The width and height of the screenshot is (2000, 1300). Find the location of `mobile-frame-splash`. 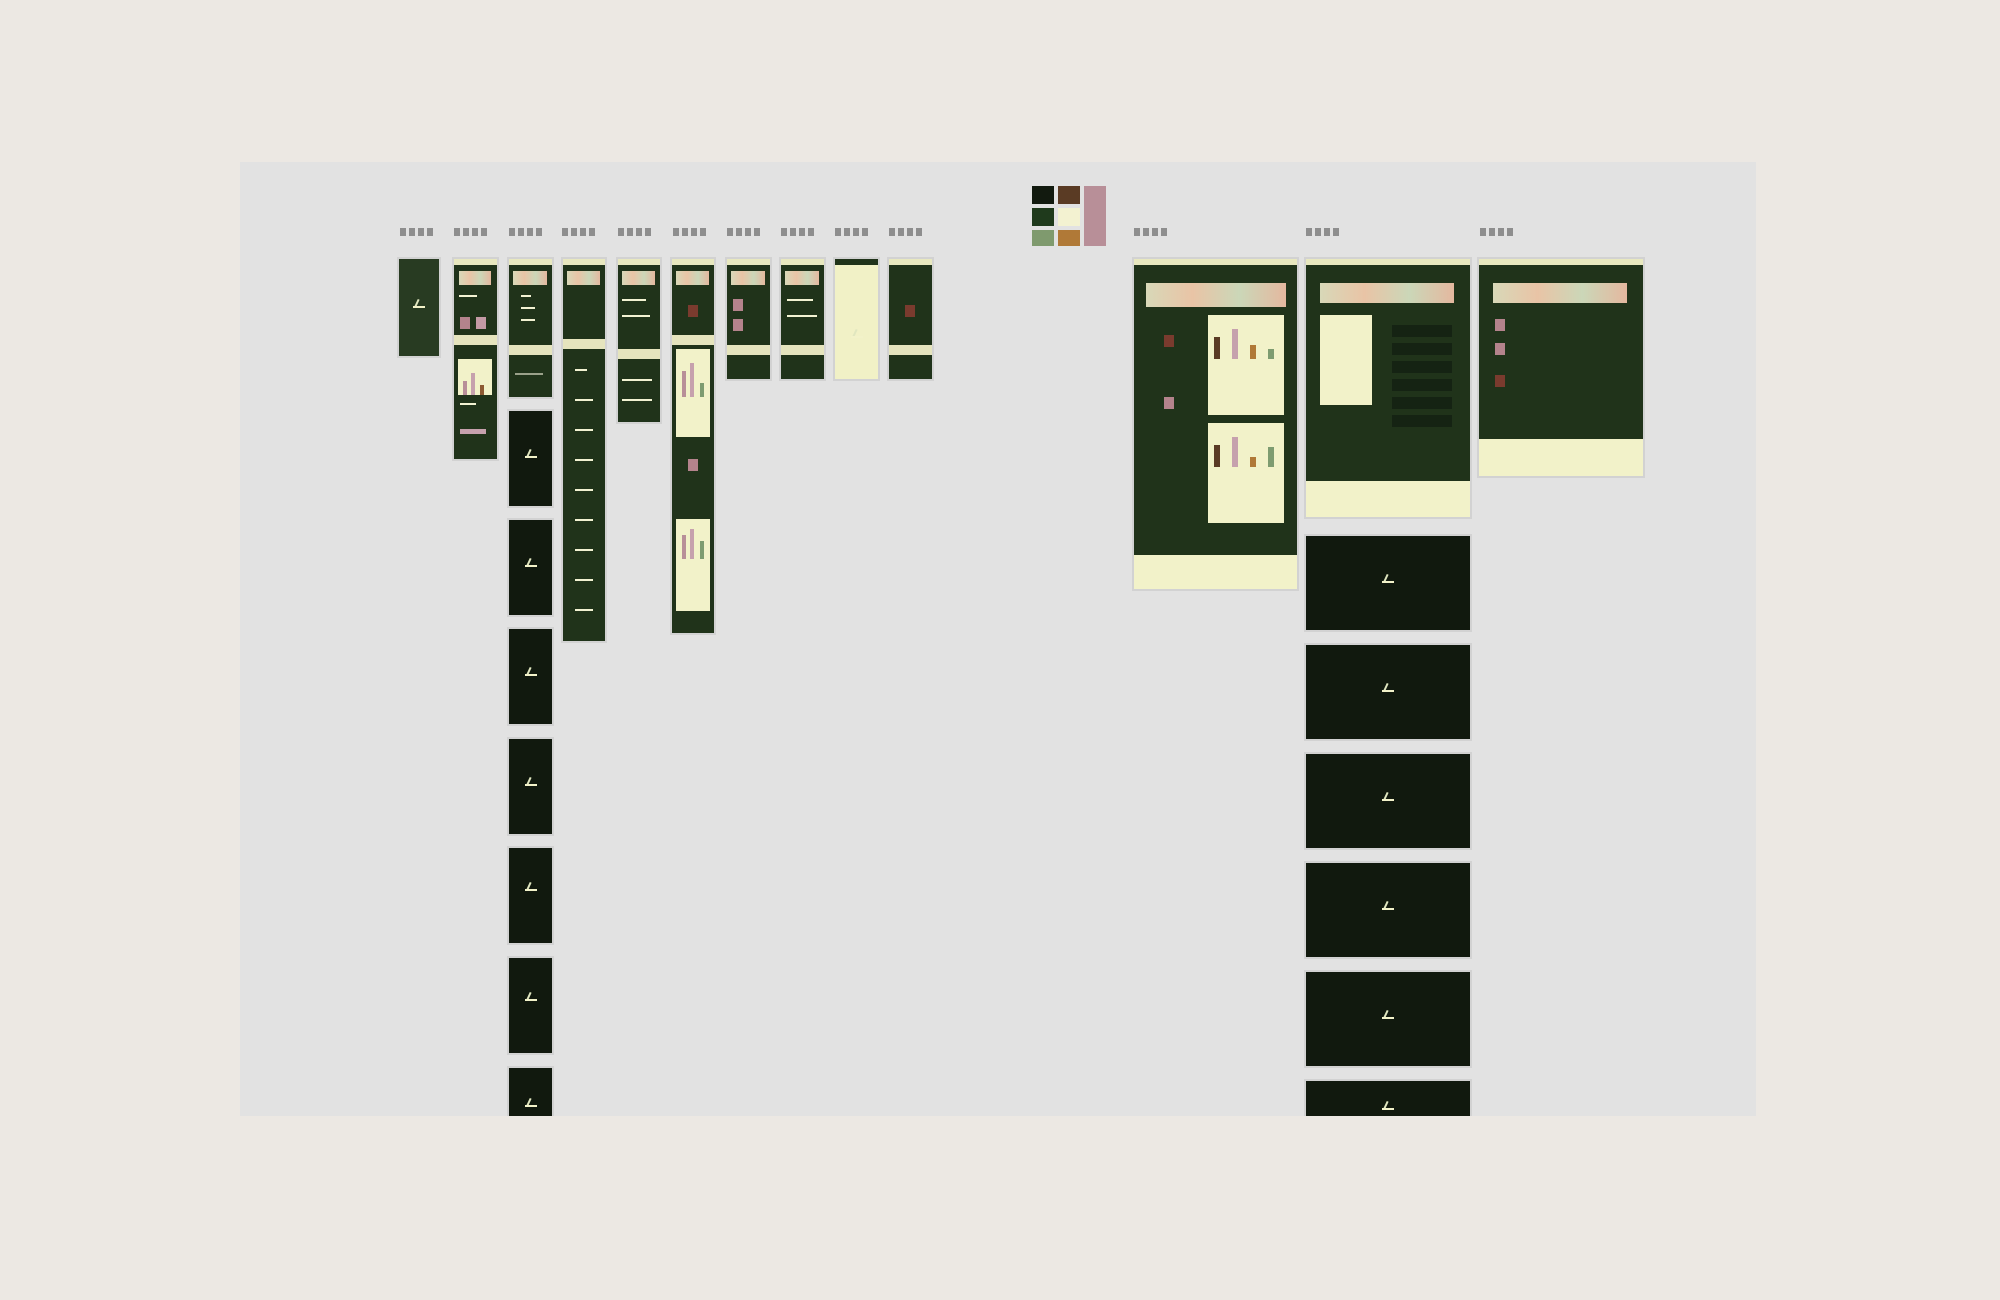

mobile-frame-splash is located at coordinates (419, 307).